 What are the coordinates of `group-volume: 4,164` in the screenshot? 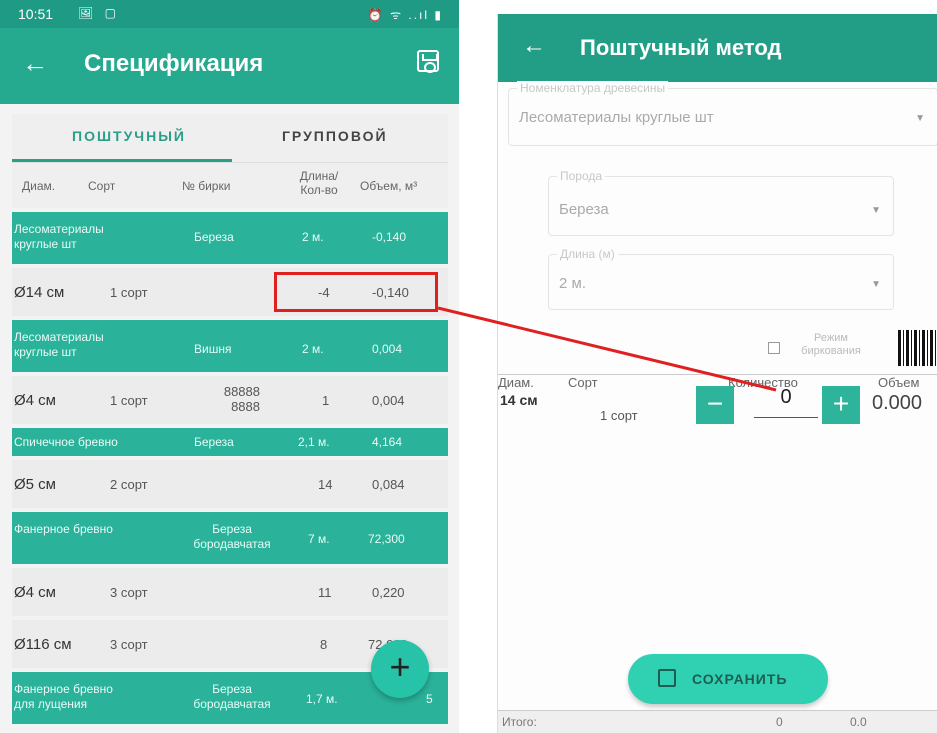 It's located at (387, 442).